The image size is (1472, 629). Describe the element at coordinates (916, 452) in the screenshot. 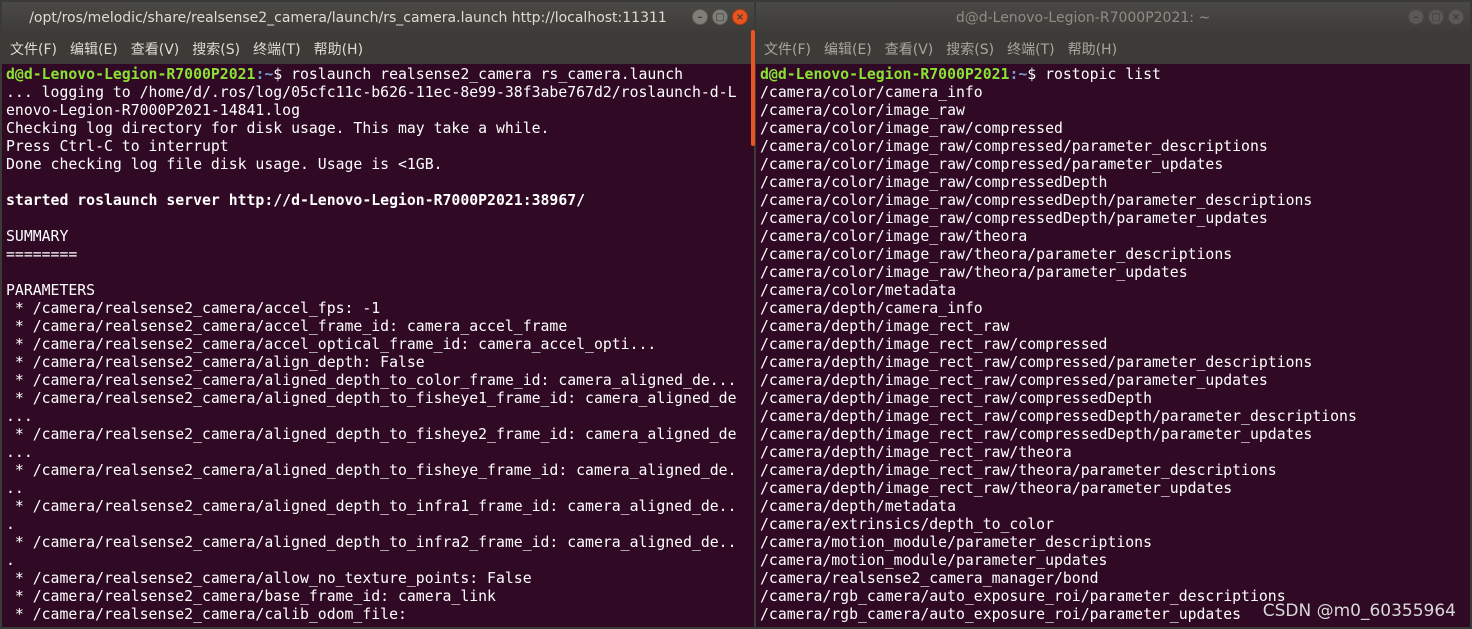

I see `terminal-line: /camera/depth/image_rect_raw/theora` at that location.